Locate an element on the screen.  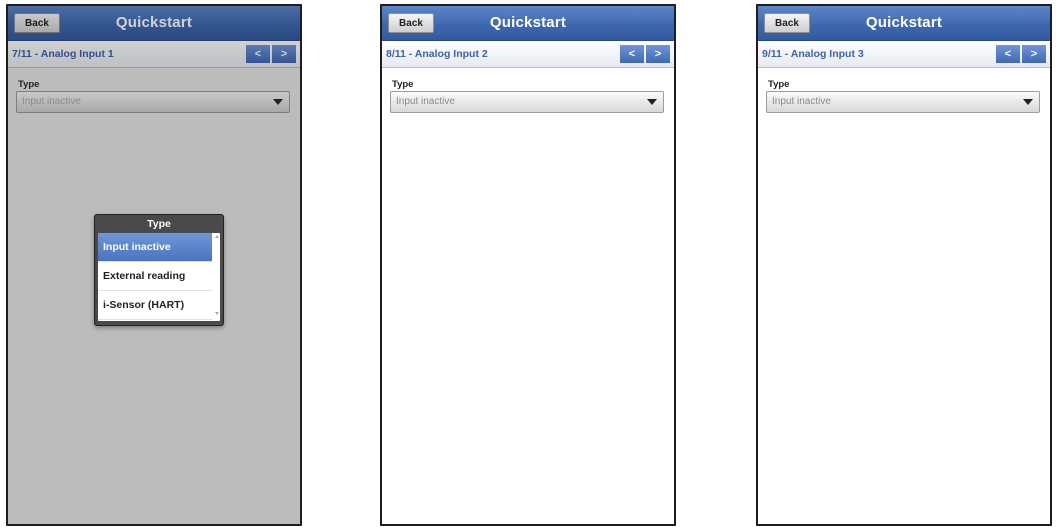
step-label: 7/11 - Analog Input 1 is located at coordinates (63, 54).